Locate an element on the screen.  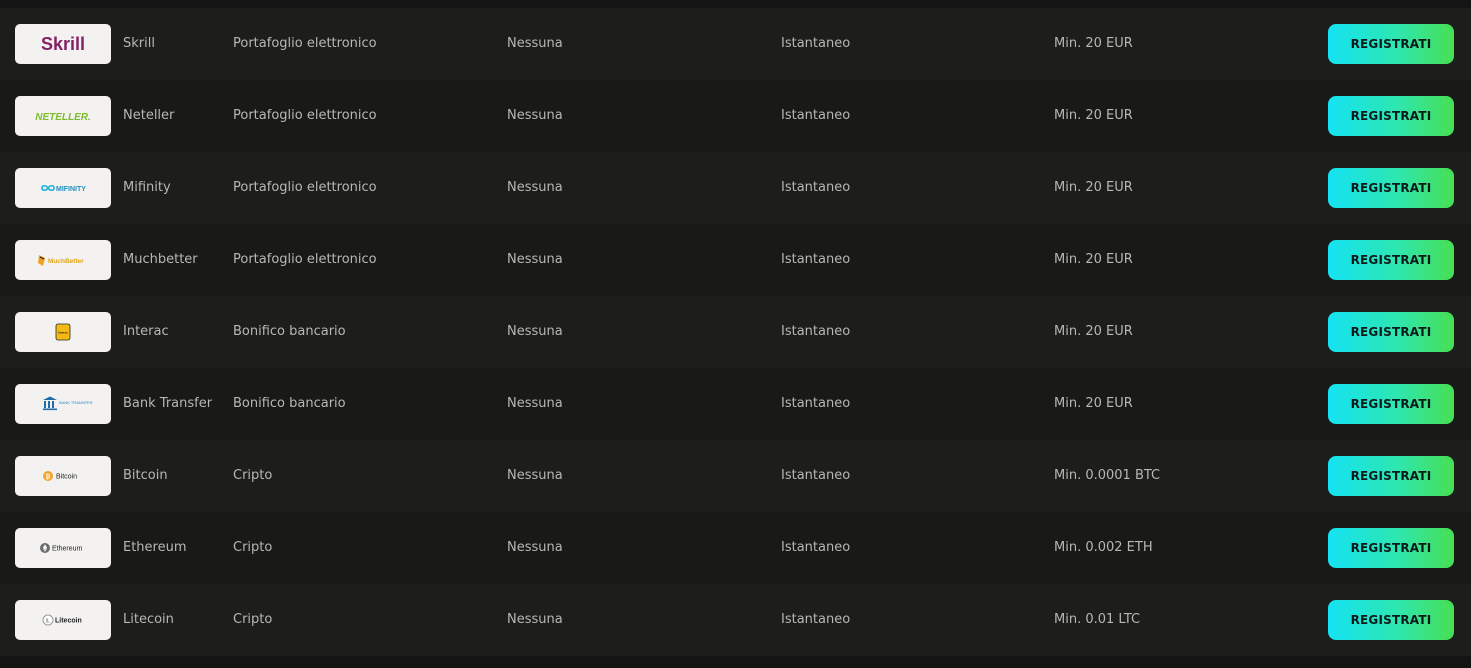
skrill-logo: Skrill is located at coordinates (63, 44).